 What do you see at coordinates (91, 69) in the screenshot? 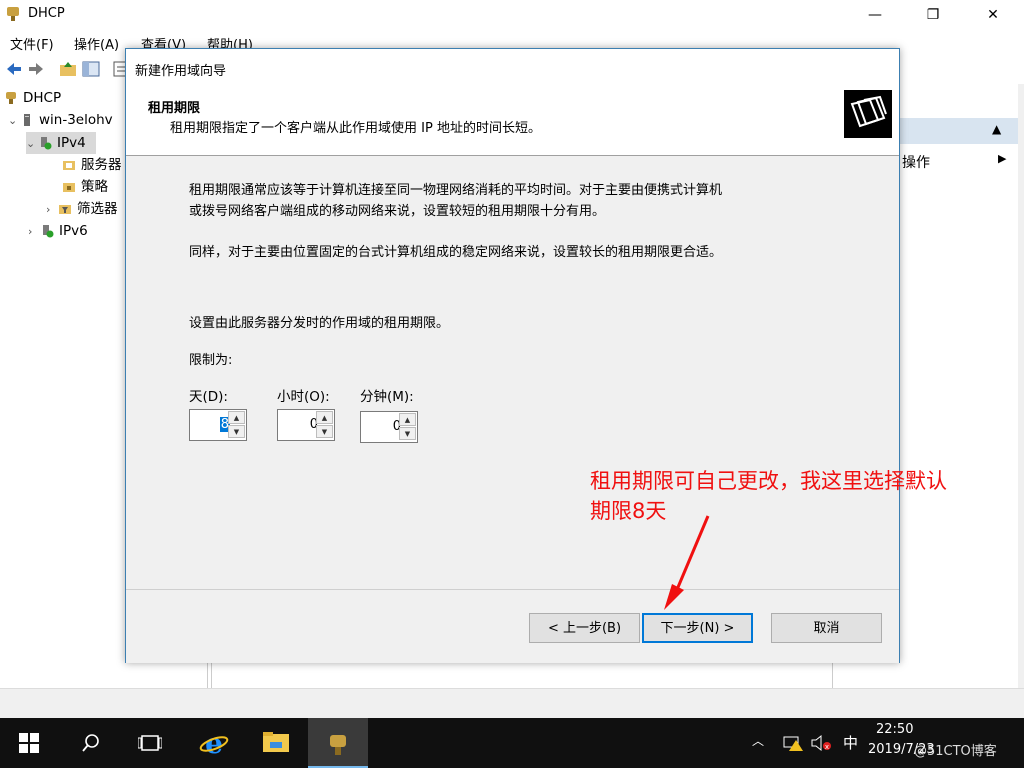
I see `show-hide-tree-icon` at bounding box center [91, 69].